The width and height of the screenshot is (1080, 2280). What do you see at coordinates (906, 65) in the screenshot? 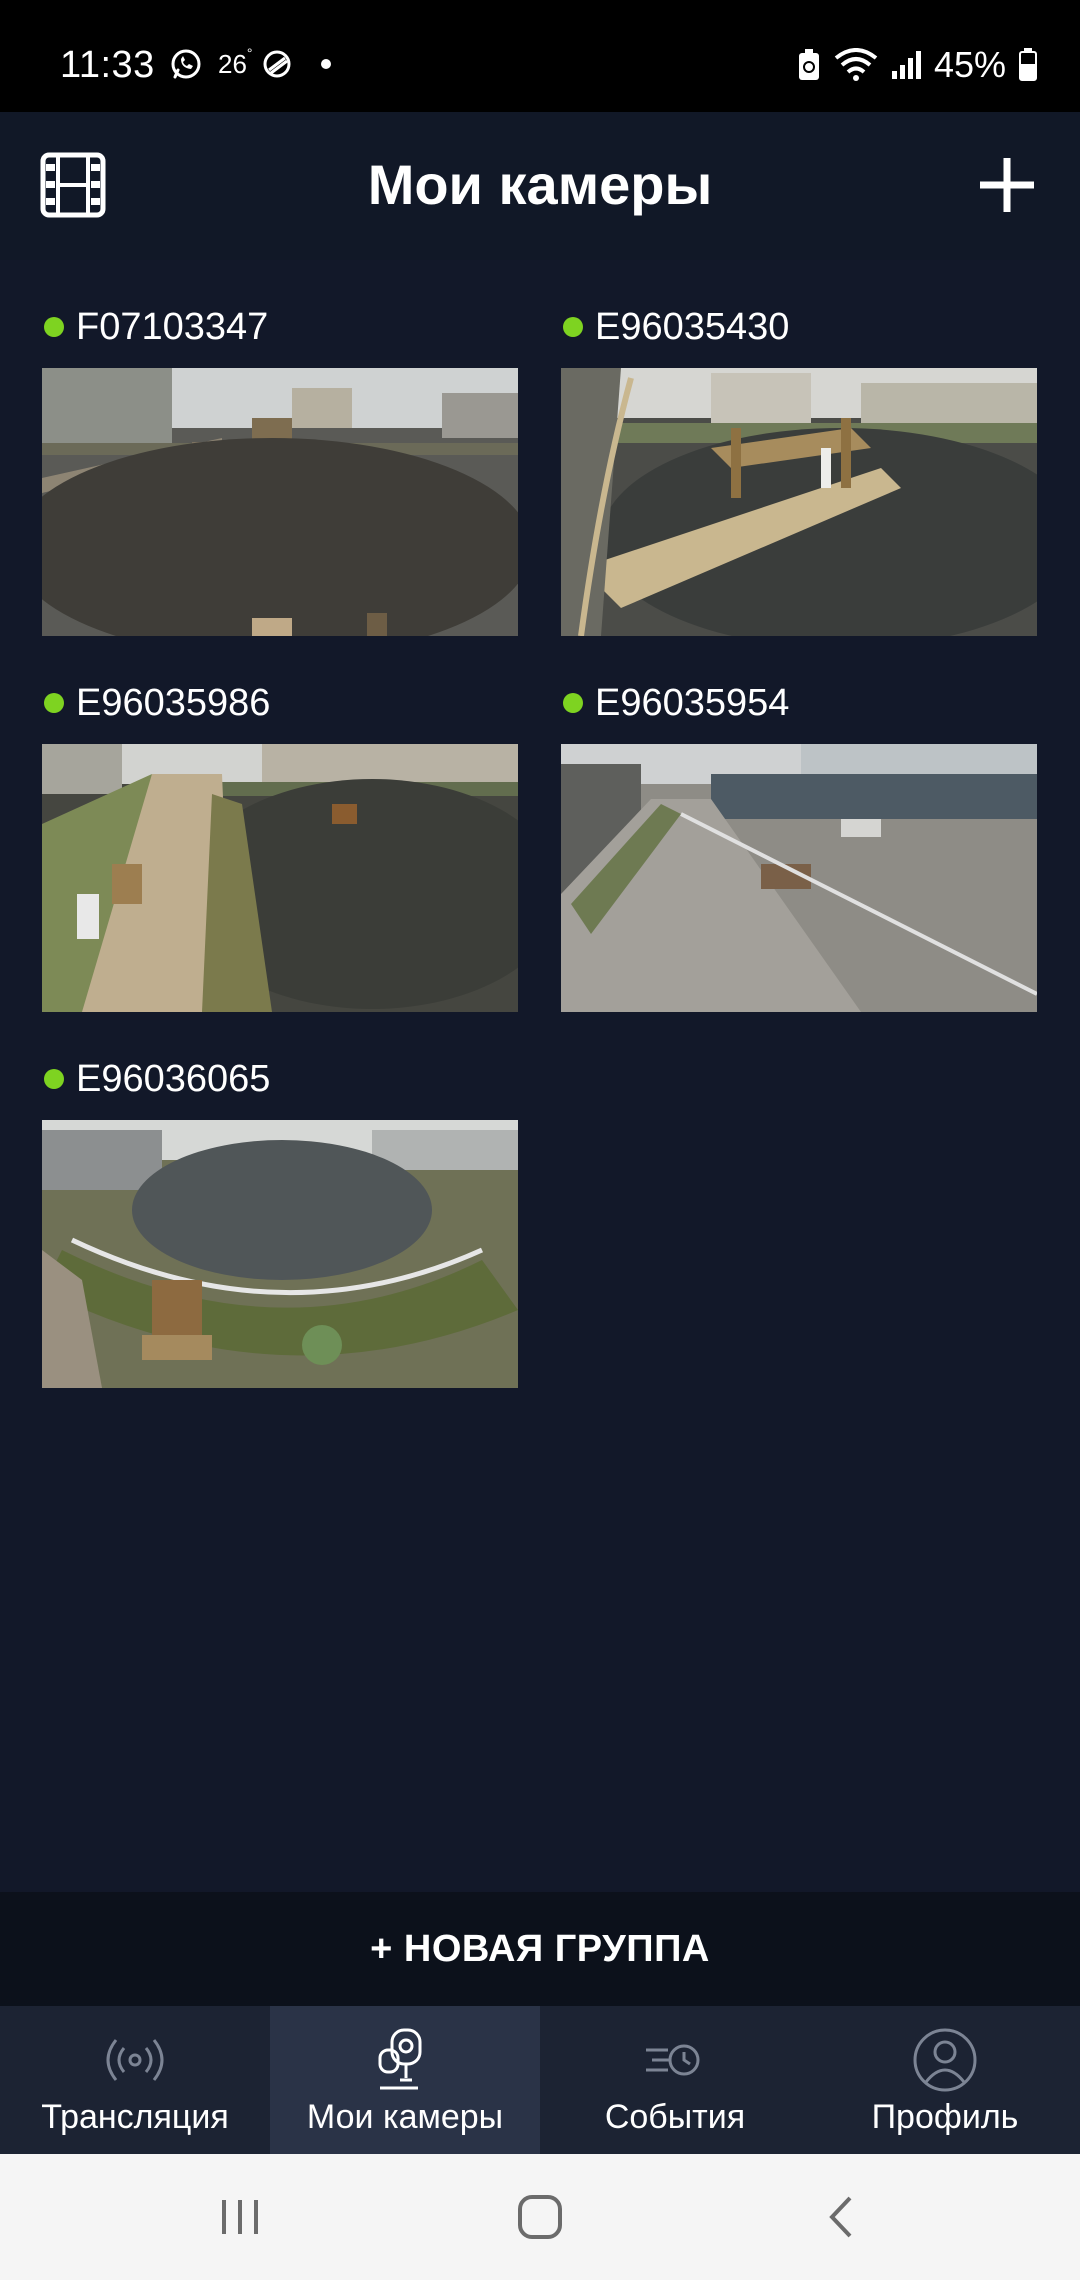
I see `signal-icon` at bounding box center [906, 65].